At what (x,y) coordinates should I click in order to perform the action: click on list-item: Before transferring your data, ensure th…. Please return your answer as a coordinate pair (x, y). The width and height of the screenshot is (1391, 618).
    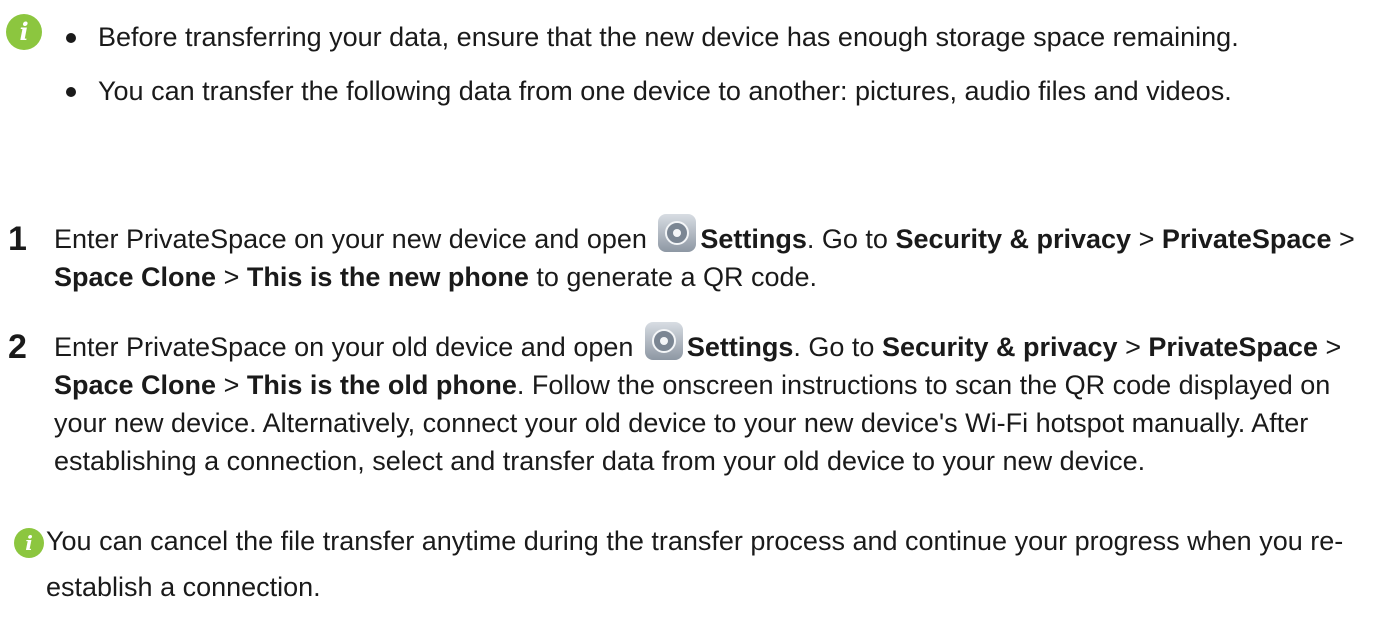
    Looking at the image, I should click on (724, 37).